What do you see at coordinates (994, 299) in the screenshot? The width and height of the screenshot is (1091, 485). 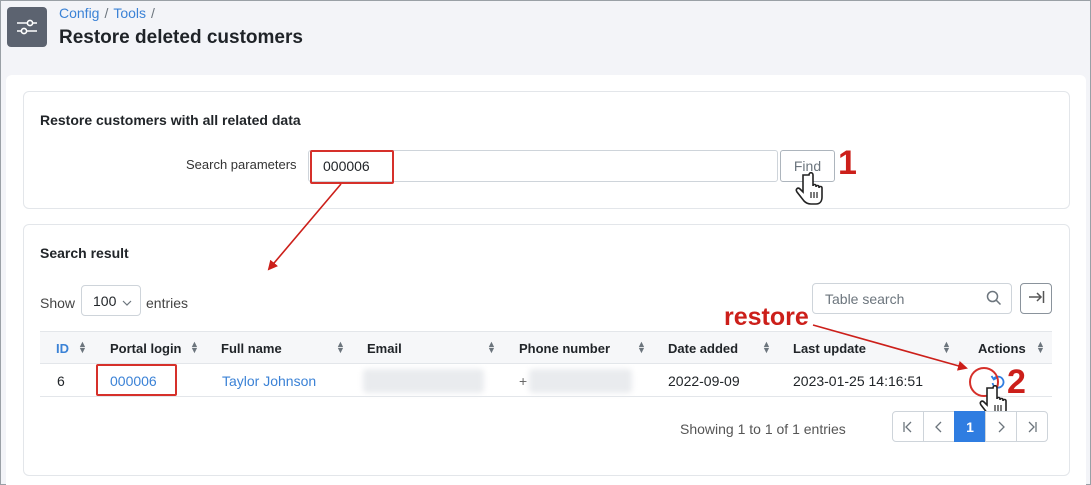 I see `search-icon` at bounding box center [994, 299].